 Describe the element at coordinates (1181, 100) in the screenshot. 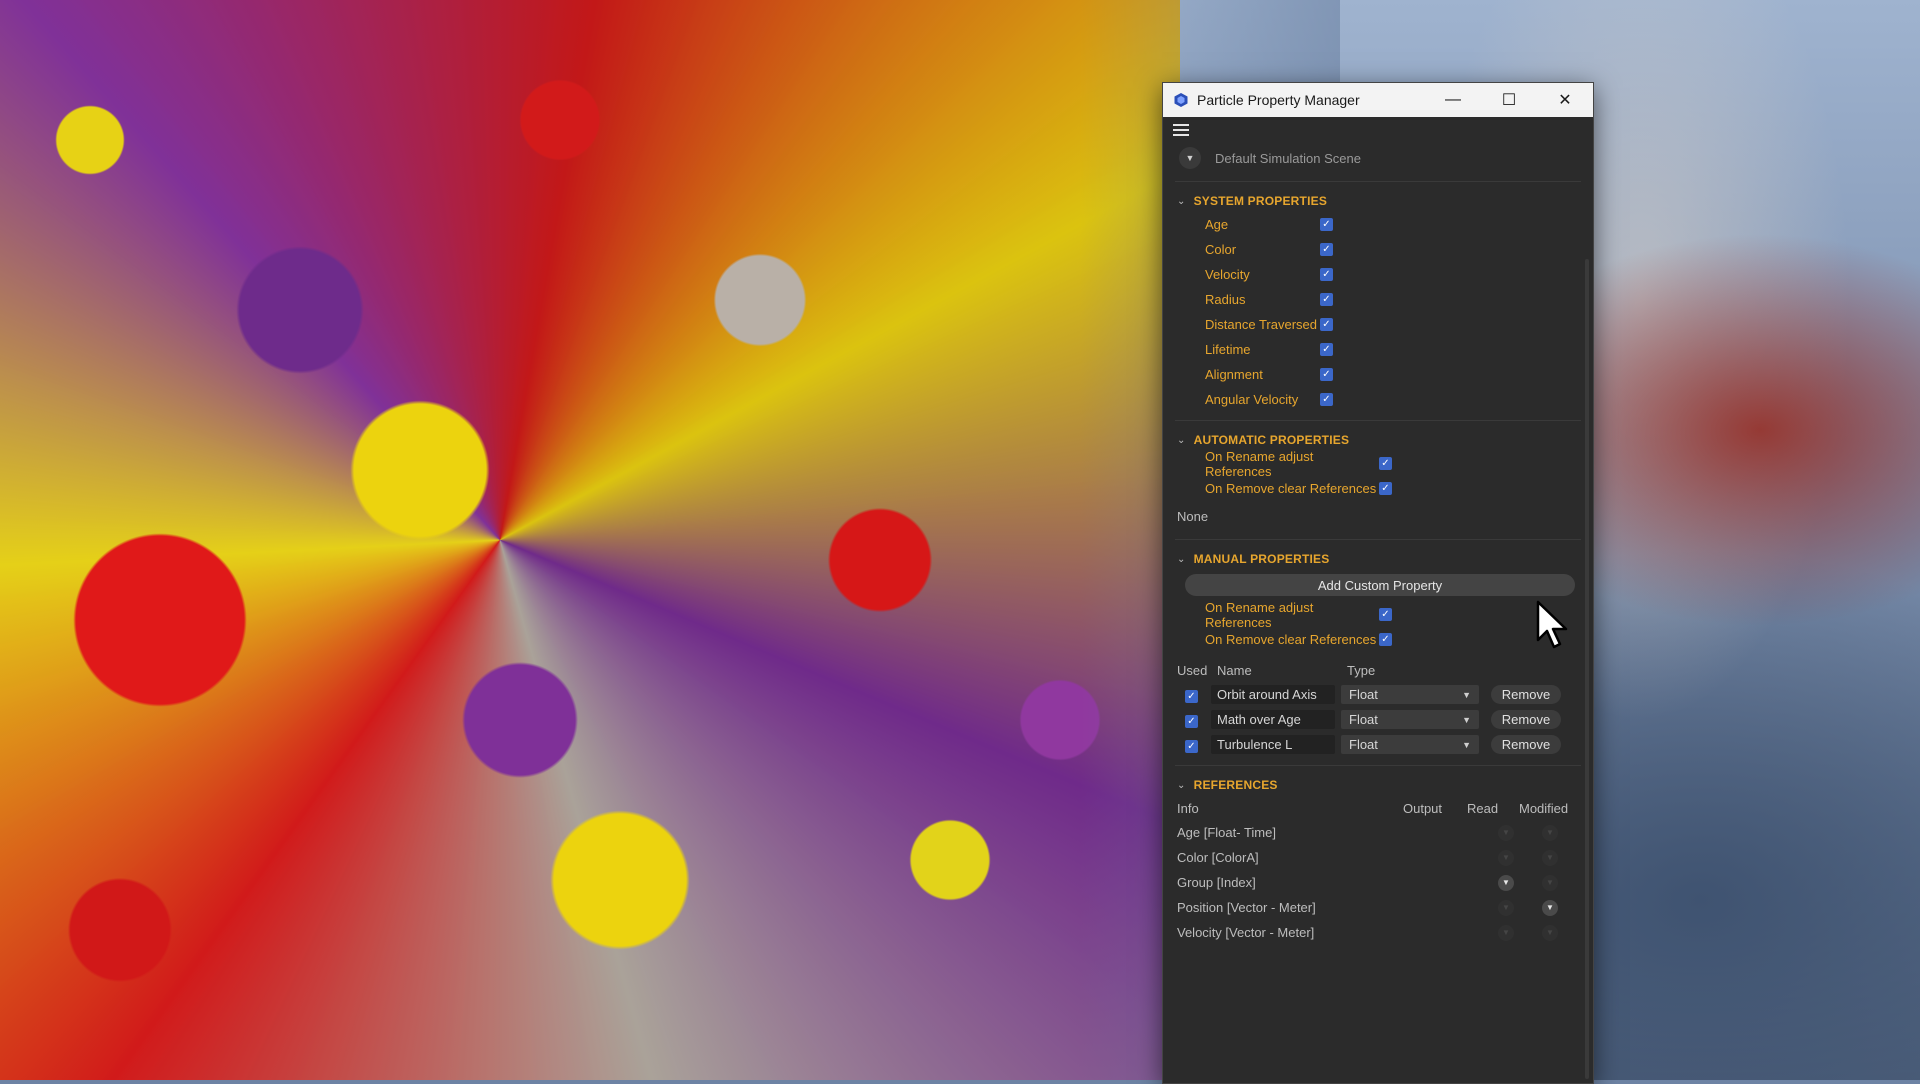

I see `app-icon` at that location.